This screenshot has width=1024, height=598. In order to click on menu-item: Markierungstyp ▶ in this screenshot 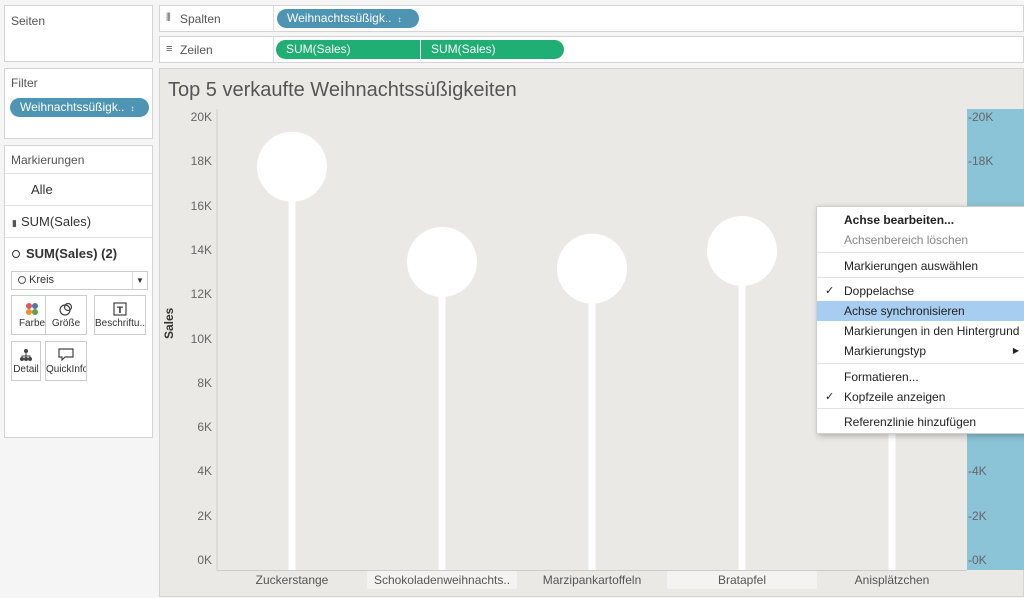, I will do `click(920, 351)`.